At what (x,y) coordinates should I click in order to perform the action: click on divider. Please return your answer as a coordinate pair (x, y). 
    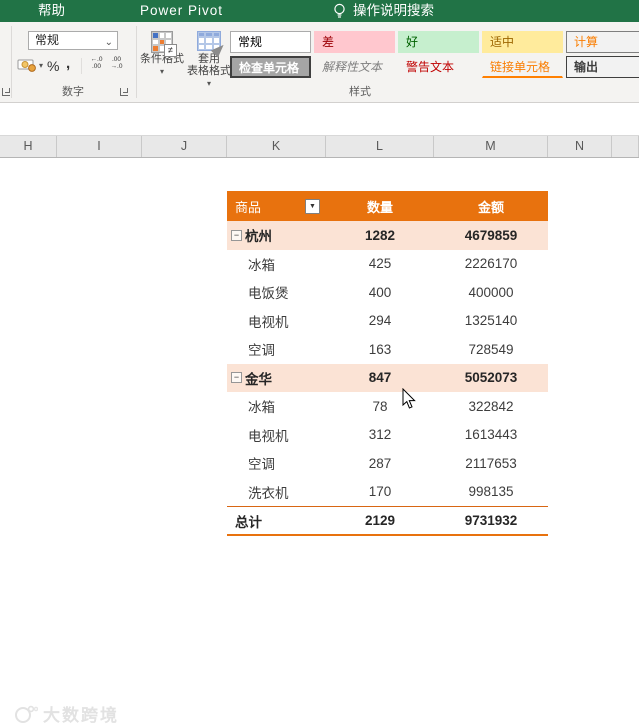
    Looking at the image, I should click on (81, 66).